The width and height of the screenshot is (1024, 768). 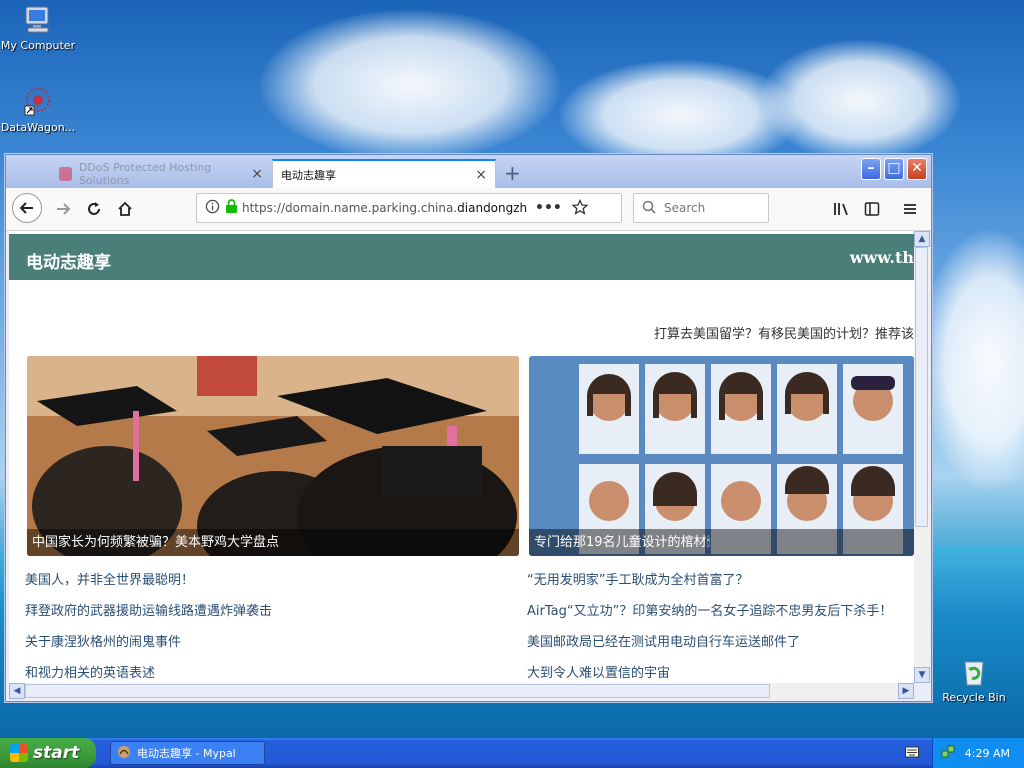 I want to click on vertical-scrollbar: ▲ ▼, so click(x=922, y=457).